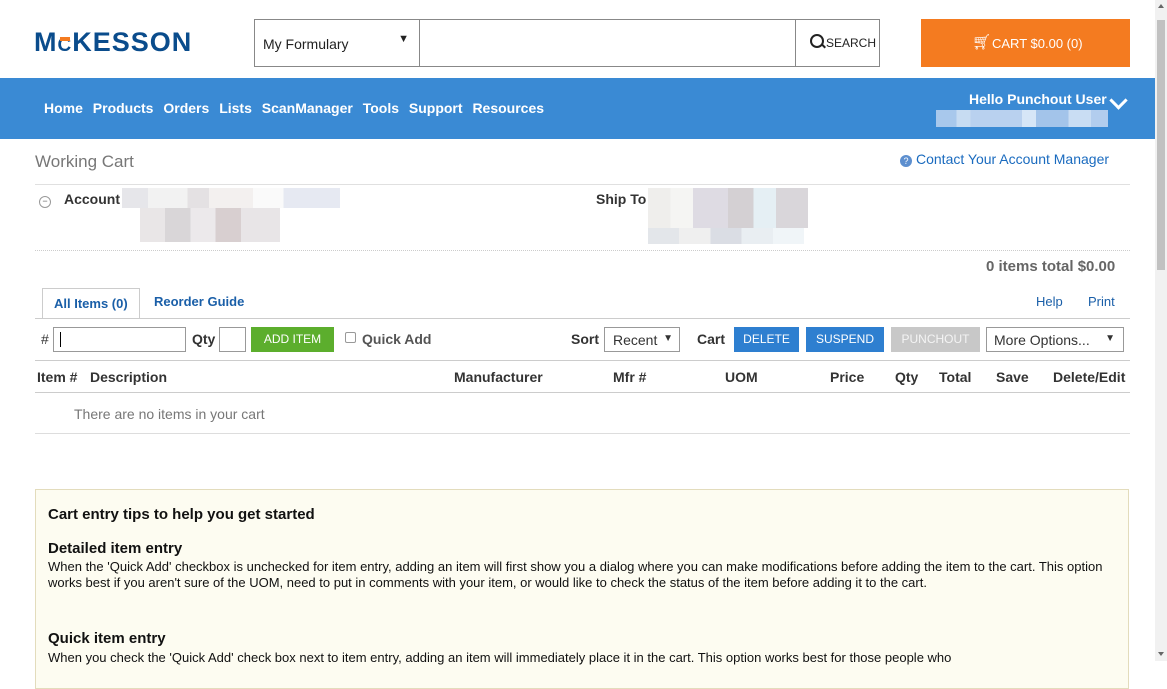 Image resolution: width=1167 pixels, height=689 pixels. I want to click on tips-title: Cart entry tips to help you get started, so click(181, 514).